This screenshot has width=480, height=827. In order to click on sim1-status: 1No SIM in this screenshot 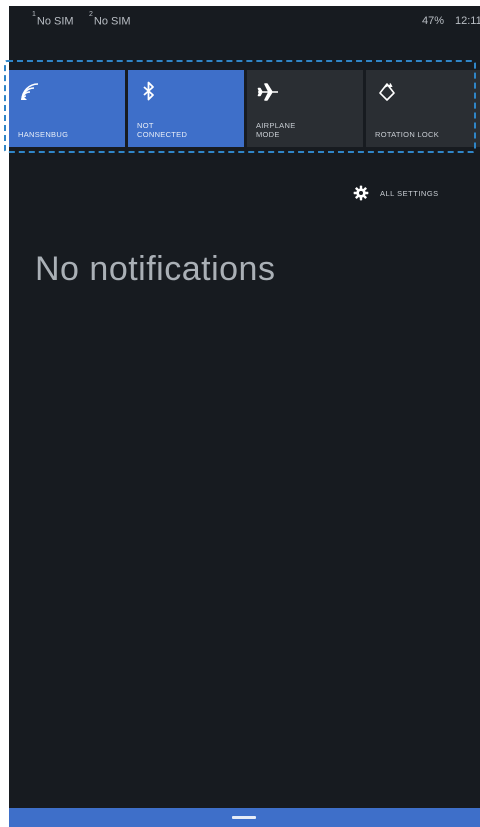, I will do `click(53, 19)`.